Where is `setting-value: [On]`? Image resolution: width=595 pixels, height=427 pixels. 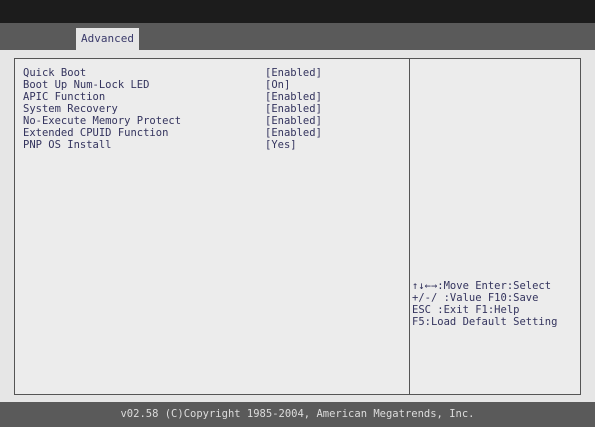 setting-value: [On] is located at coordinates (277, 85).